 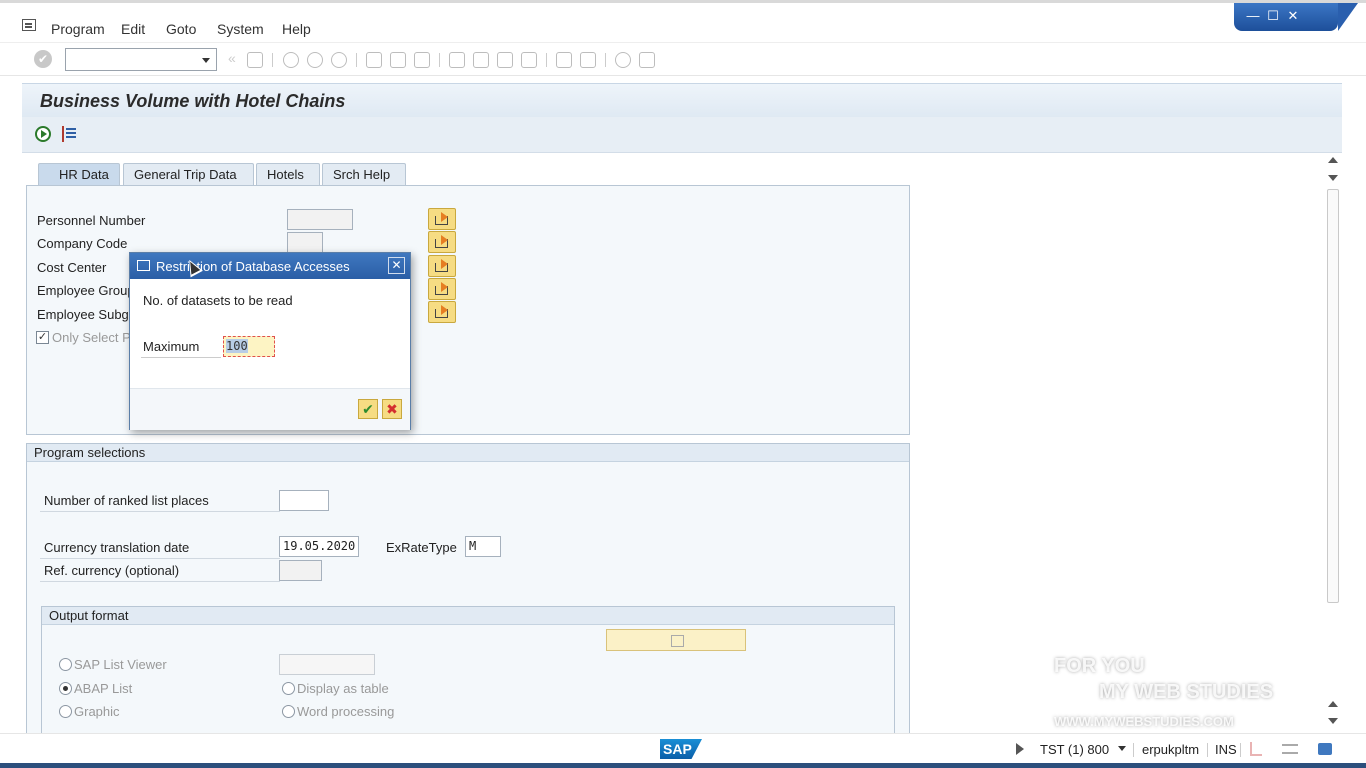 What do you see at coordinates (1171, 749) in the screenshot?
I see `user-info: erpukpltm` at bounding box center [1171, 749].